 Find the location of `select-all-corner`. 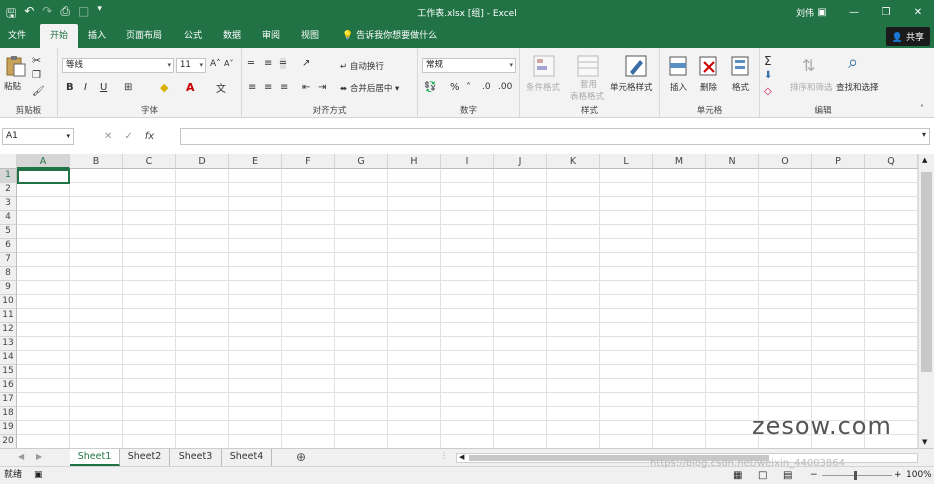

select-all-corner is located at coordinates (8, 161).